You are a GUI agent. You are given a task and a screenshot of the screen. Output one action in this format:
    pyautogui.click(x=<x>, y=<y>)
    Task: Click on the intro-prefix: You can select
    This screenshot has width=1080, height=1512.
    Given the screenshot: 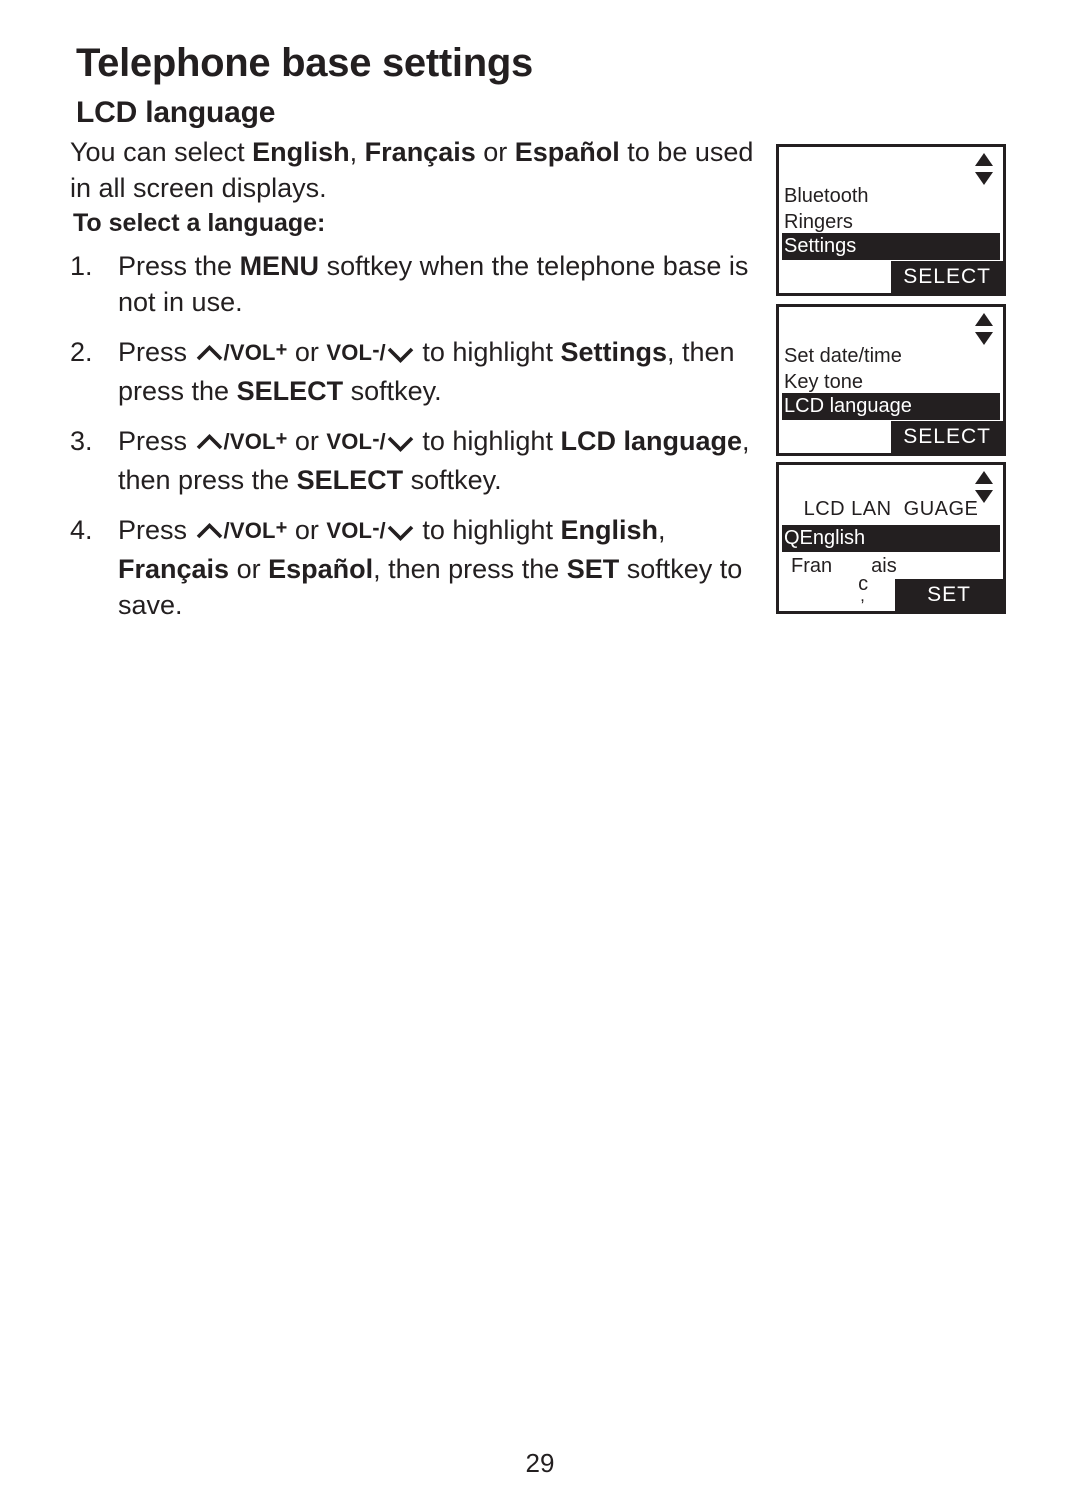 What is the action you would take?
    pyautogui.click(x=161, y=152)
    